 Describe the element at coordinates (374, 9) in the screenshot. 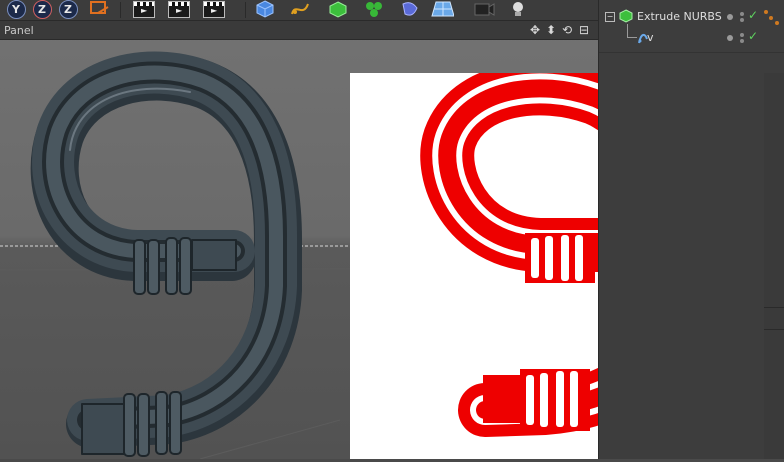

I see `cloner-icon` at that location.